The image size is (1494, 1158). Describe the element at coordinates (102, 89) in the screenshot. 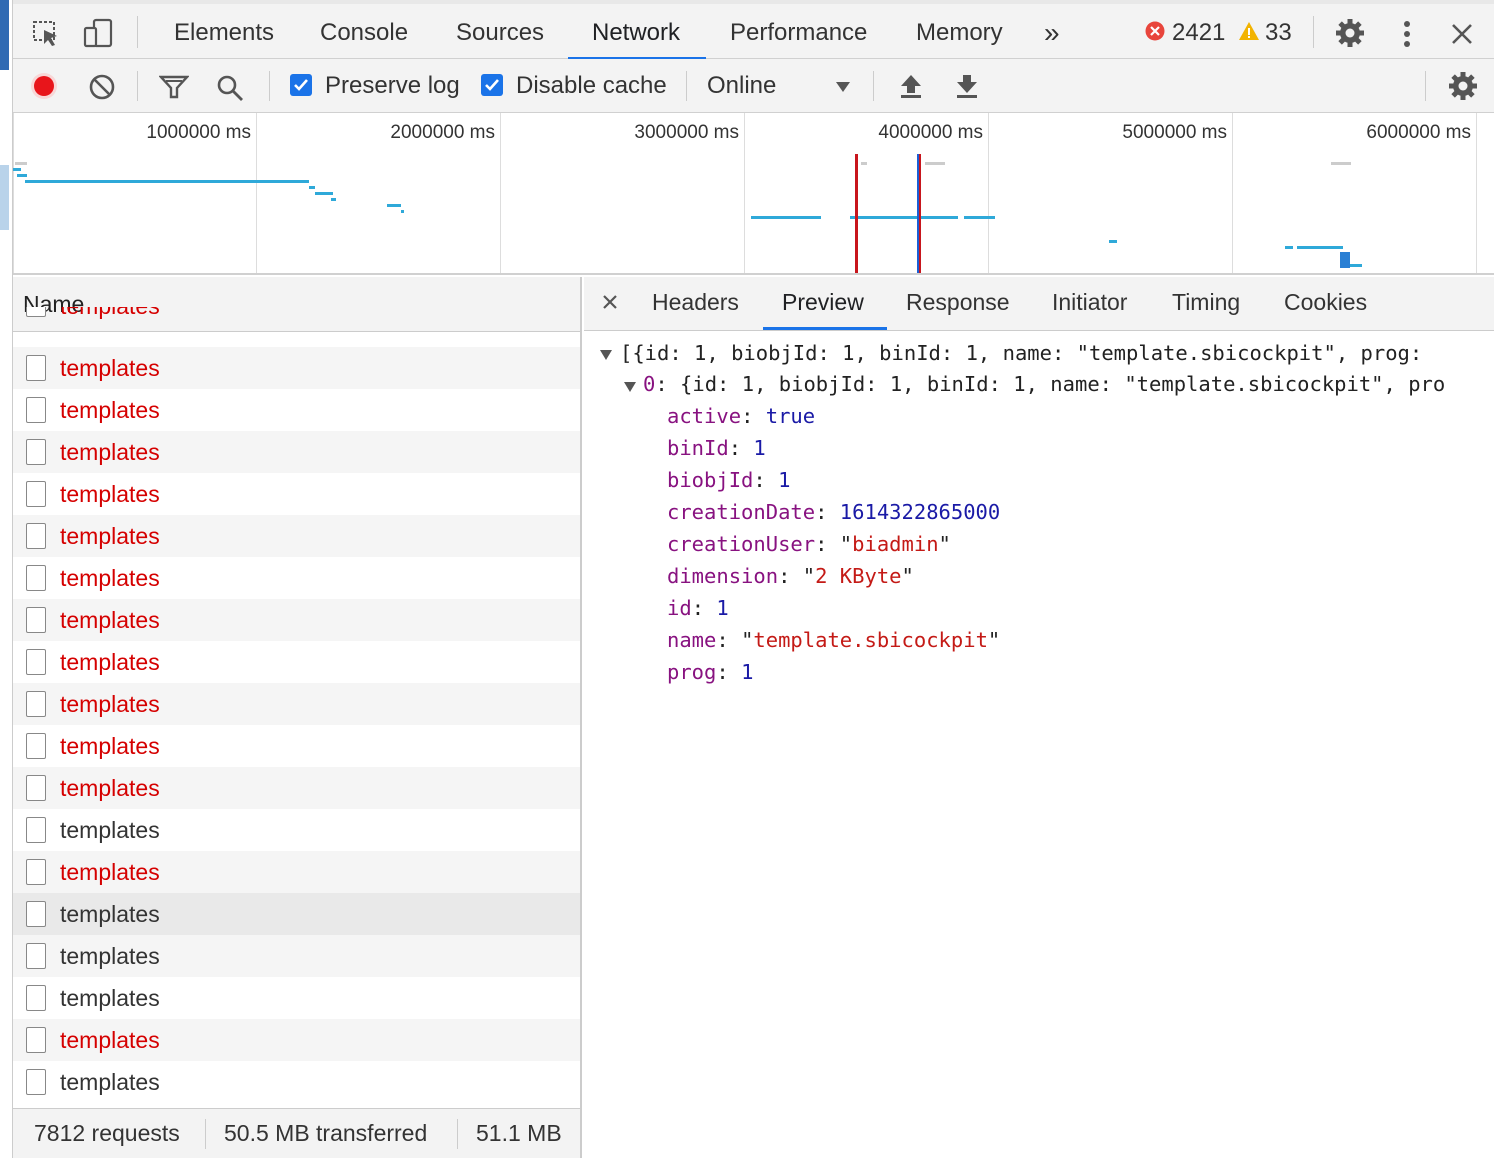

I see `clear-icon` at that location.